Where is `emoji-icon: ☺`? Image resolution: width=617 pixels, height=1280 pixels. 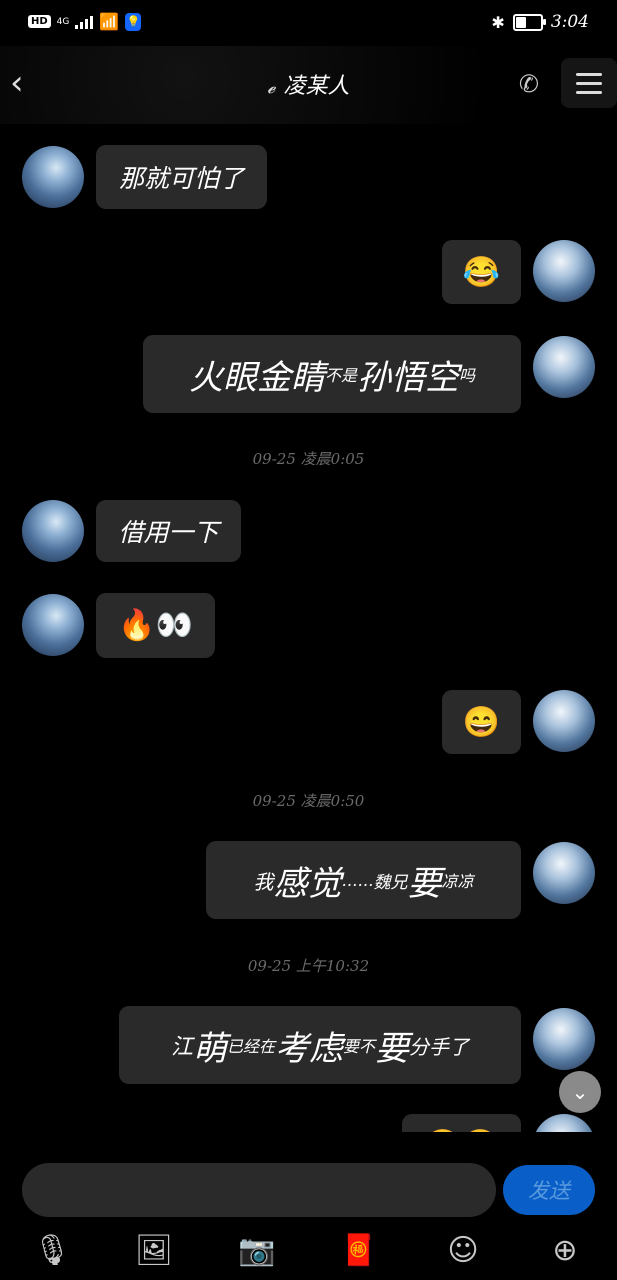 emoji-icon: ☺ is located at coordinates (463, 1250).